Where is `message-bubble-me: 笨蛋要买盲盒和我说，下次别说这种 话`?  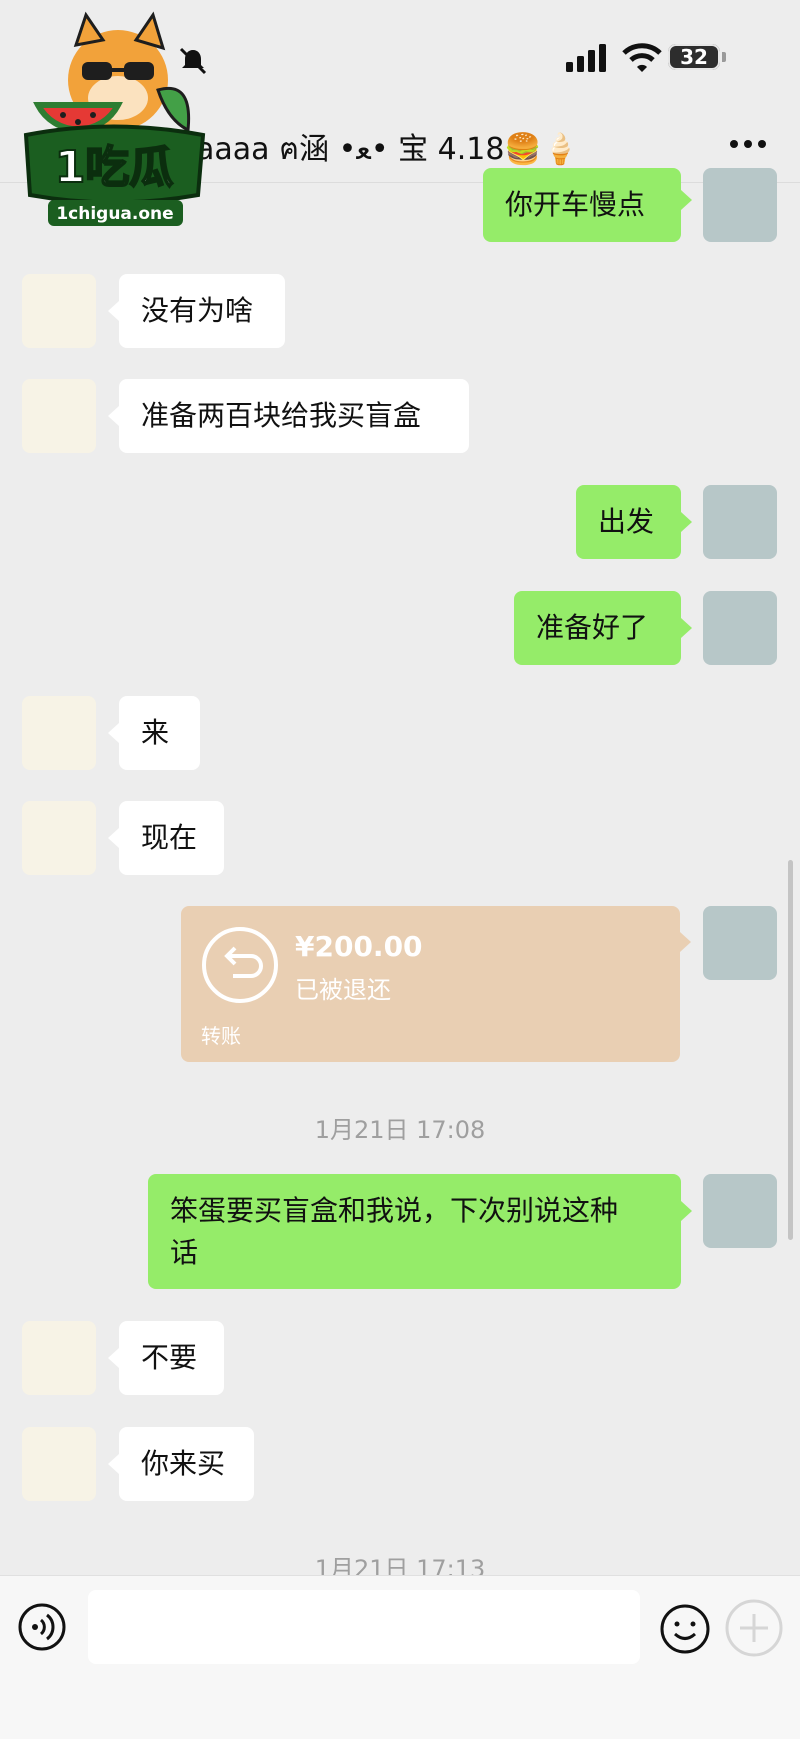
message-bubble-me: 笨蛋要买盲盒和我说，下次别说这种 话 is located at coordinates (414, 1231).